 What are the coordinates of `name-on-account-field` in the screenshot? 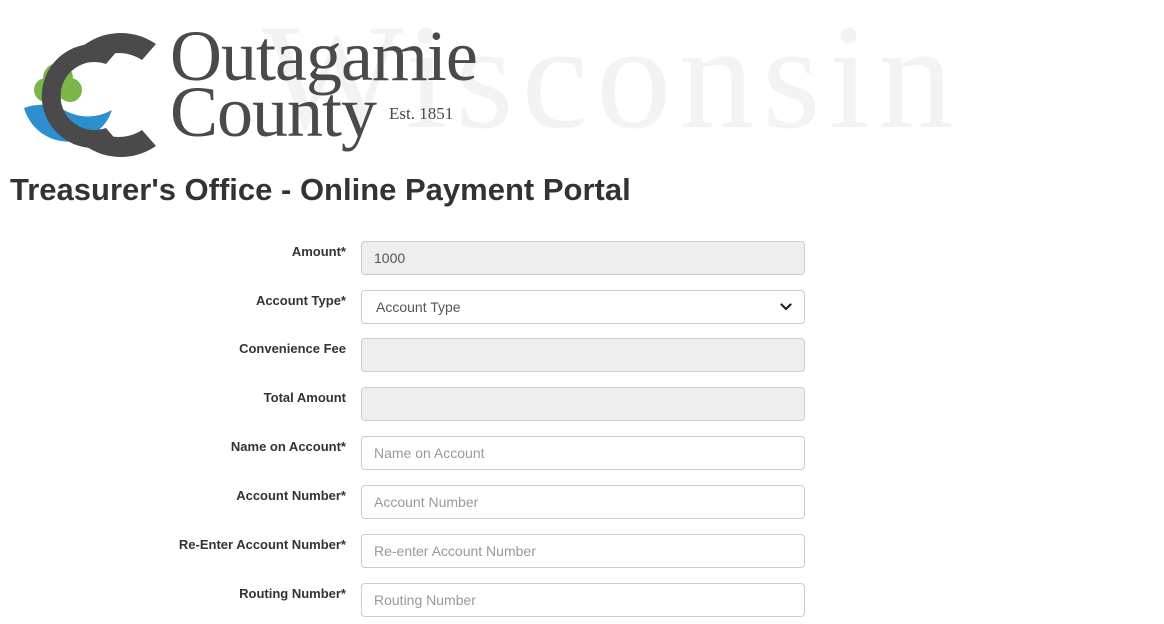 It's located at (583, 453).